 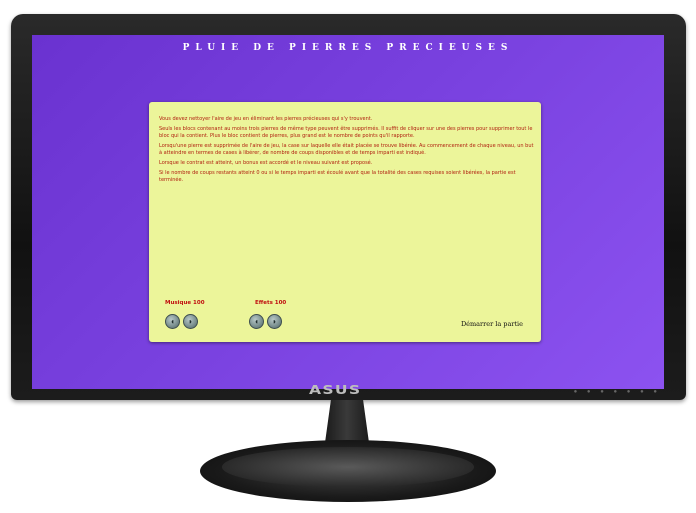 I want to click on music-volume-label: Musique 100, so click(x=185, y=303).